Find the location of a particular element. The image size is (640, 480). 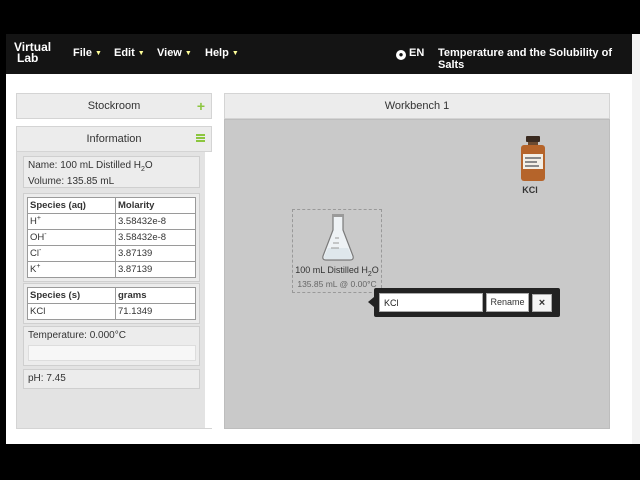

solution-volume: Volume: 135.85 mL is located at coordinates (71, 181).